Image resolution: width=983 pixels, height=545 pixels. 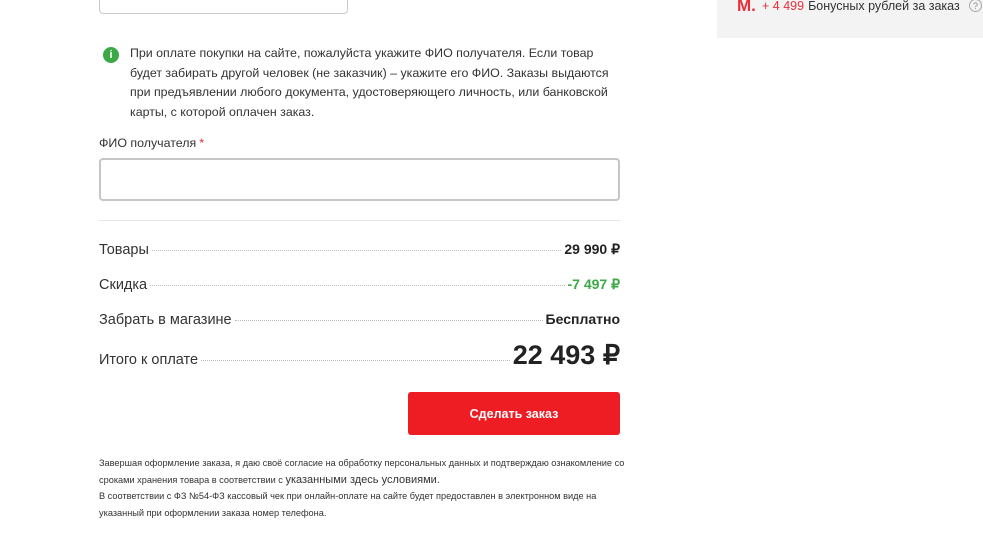 I want to click on place-order-button: Сделать заказ, so click(x=514, y=413).